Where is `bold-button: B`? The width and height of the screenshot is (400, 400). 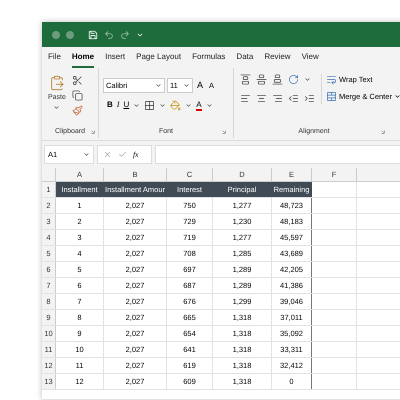 bold-button: B is located at coordinates (110, 105).